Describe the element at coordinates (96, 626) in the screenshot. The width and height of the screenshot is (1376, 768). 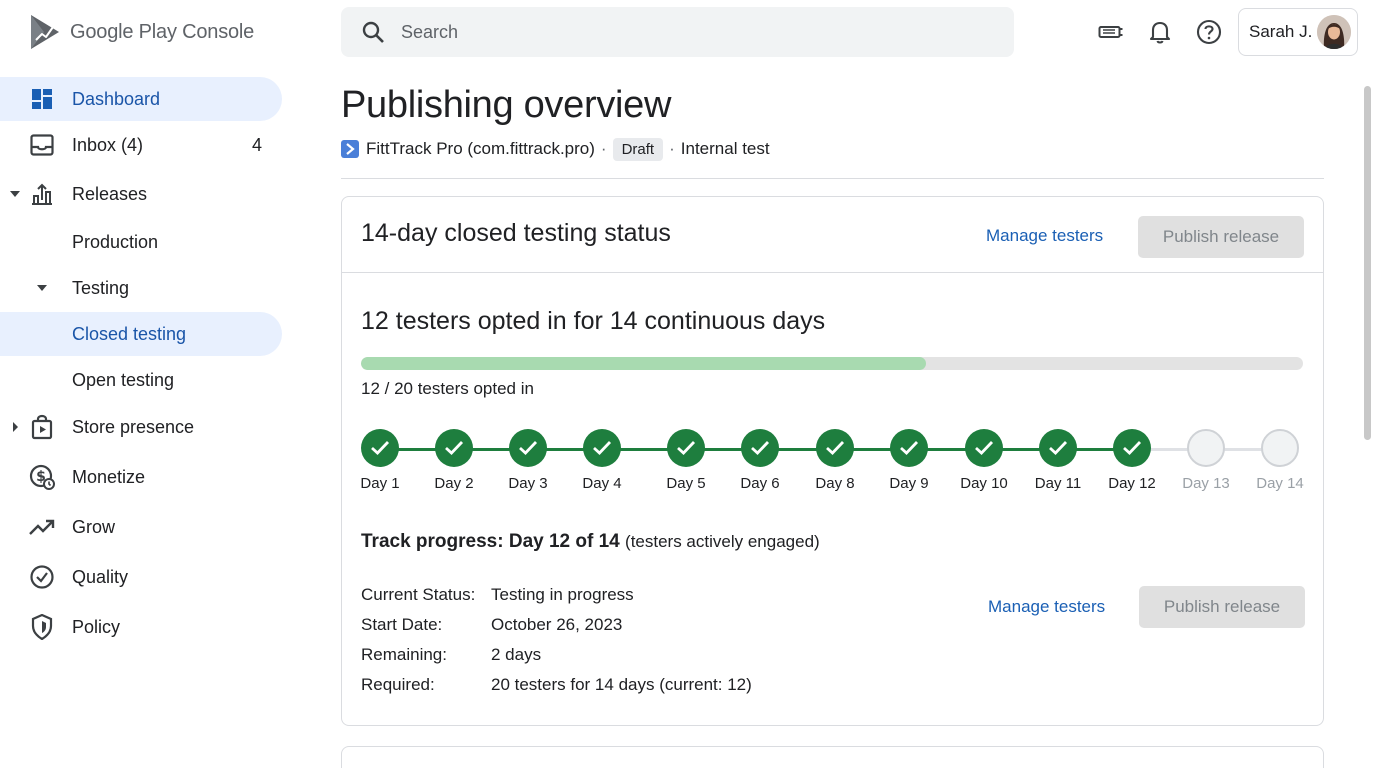
I see `sidebar-item-label: Policy` at that location.